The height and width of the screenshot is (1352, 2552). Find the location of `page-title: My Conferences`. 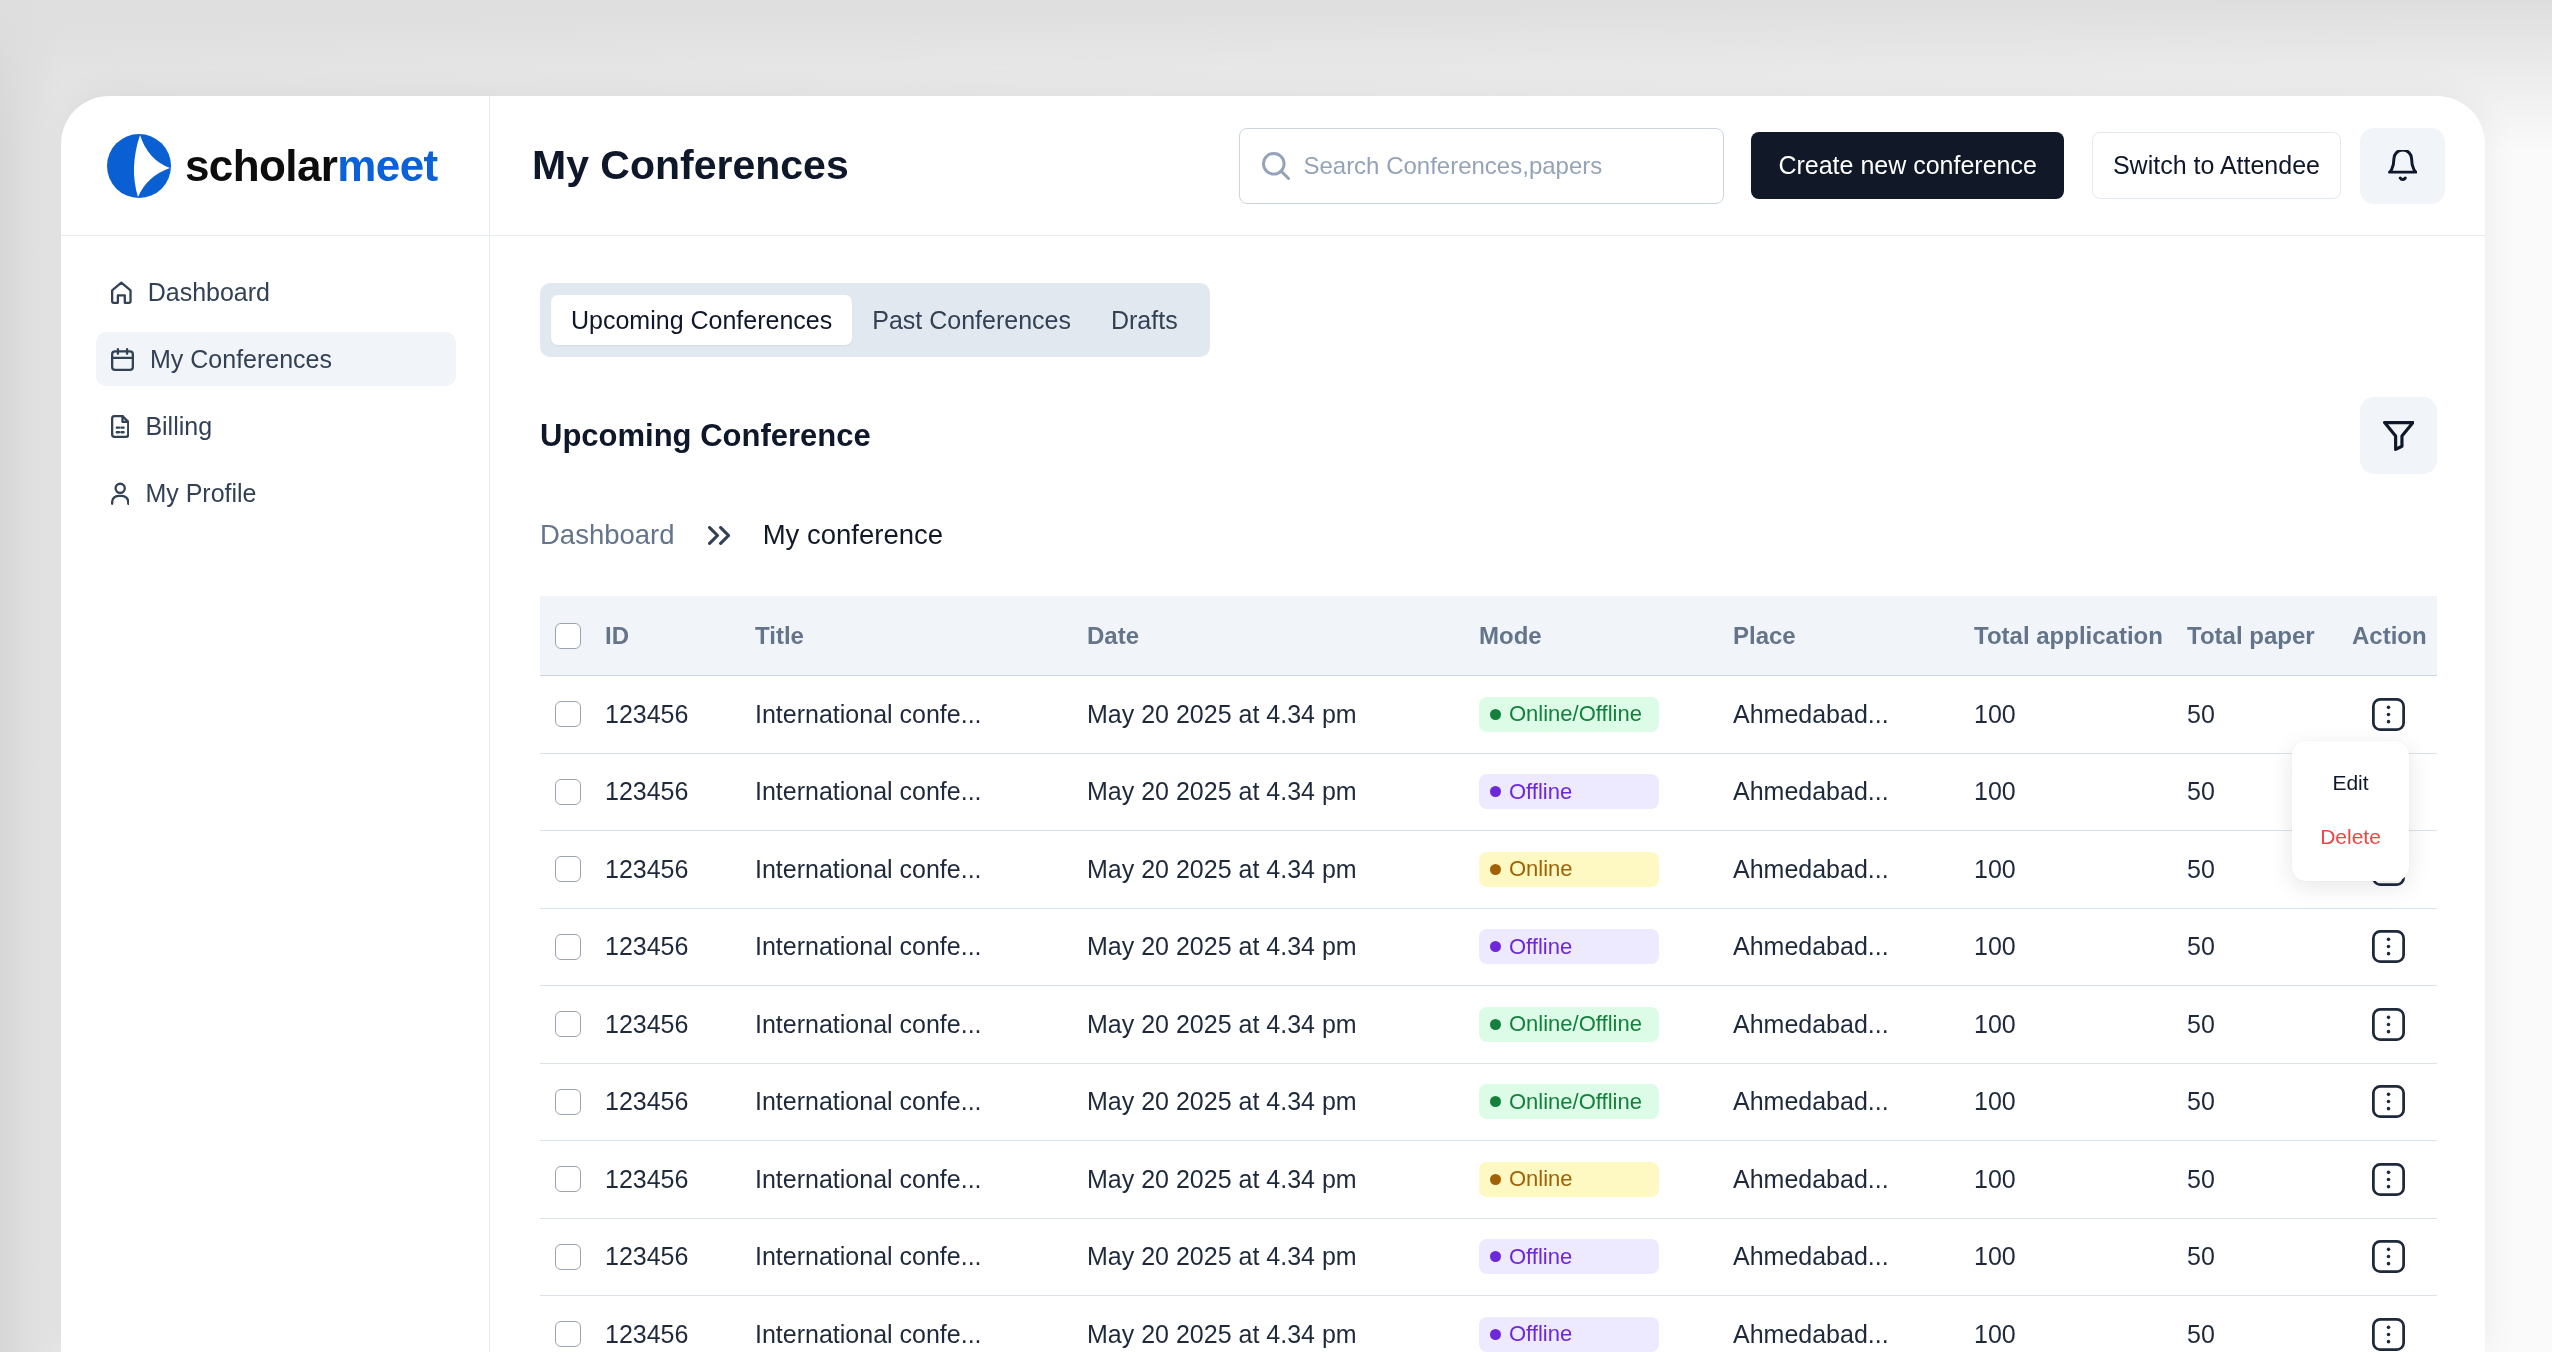

page-title: My Conferences is located at coordinates (690, 165).